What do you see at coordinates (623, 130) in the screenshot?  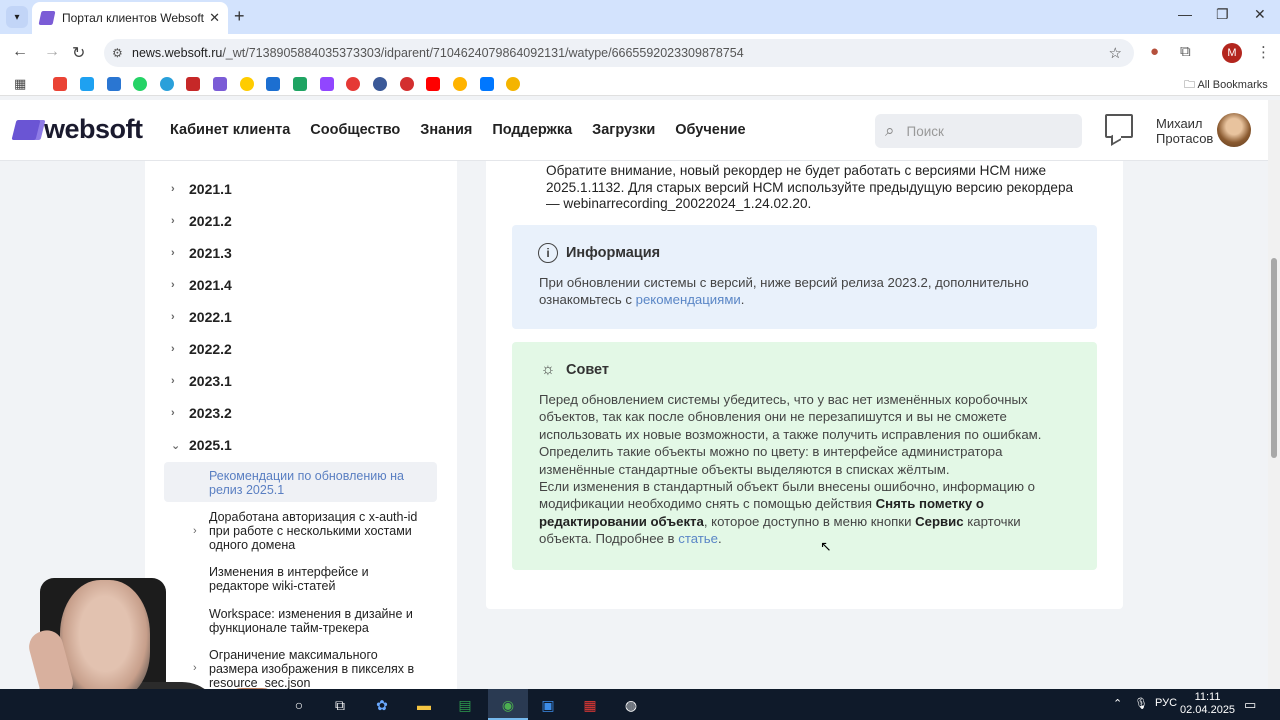 I see `nav-downloads: Загрузки` at bounding box center [623, 130].